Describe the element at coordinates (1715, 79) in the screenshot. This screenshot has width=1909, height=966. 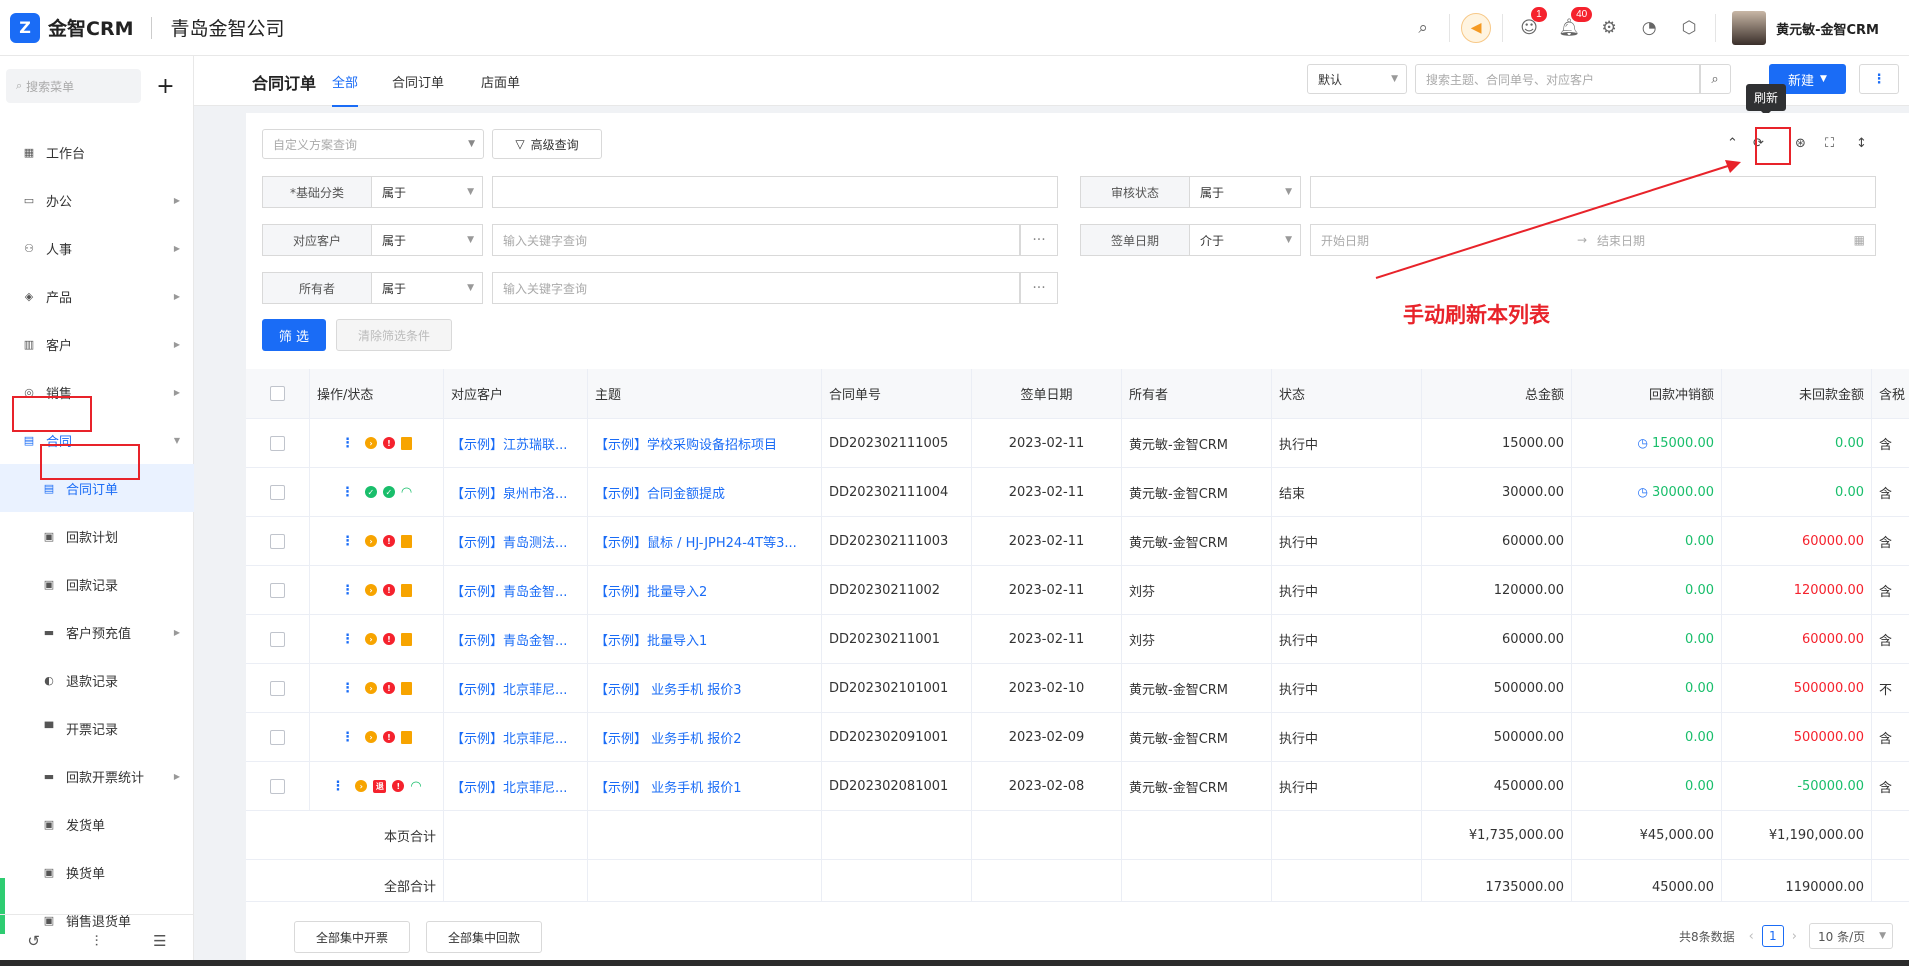
I see `search-icon: ⌕` at that location.